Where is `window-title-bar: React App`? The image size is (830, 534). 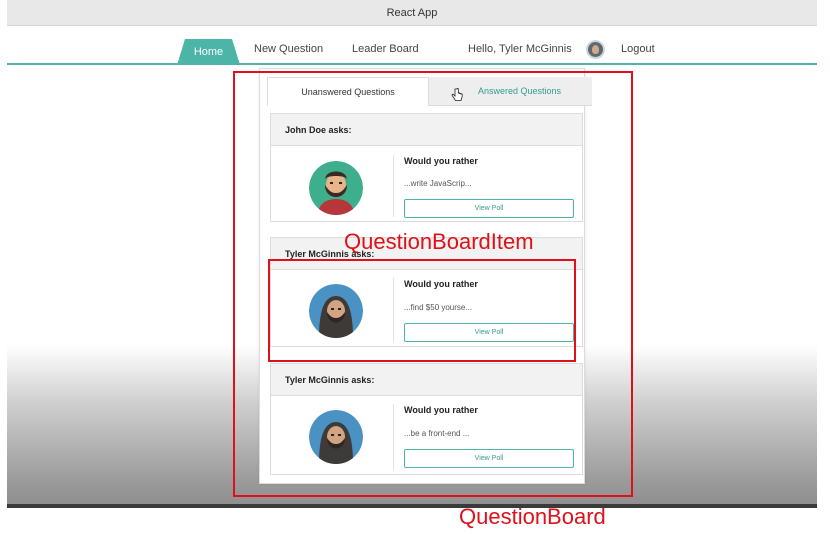 window-title-bar: React App is located at coordinates (412, 13).